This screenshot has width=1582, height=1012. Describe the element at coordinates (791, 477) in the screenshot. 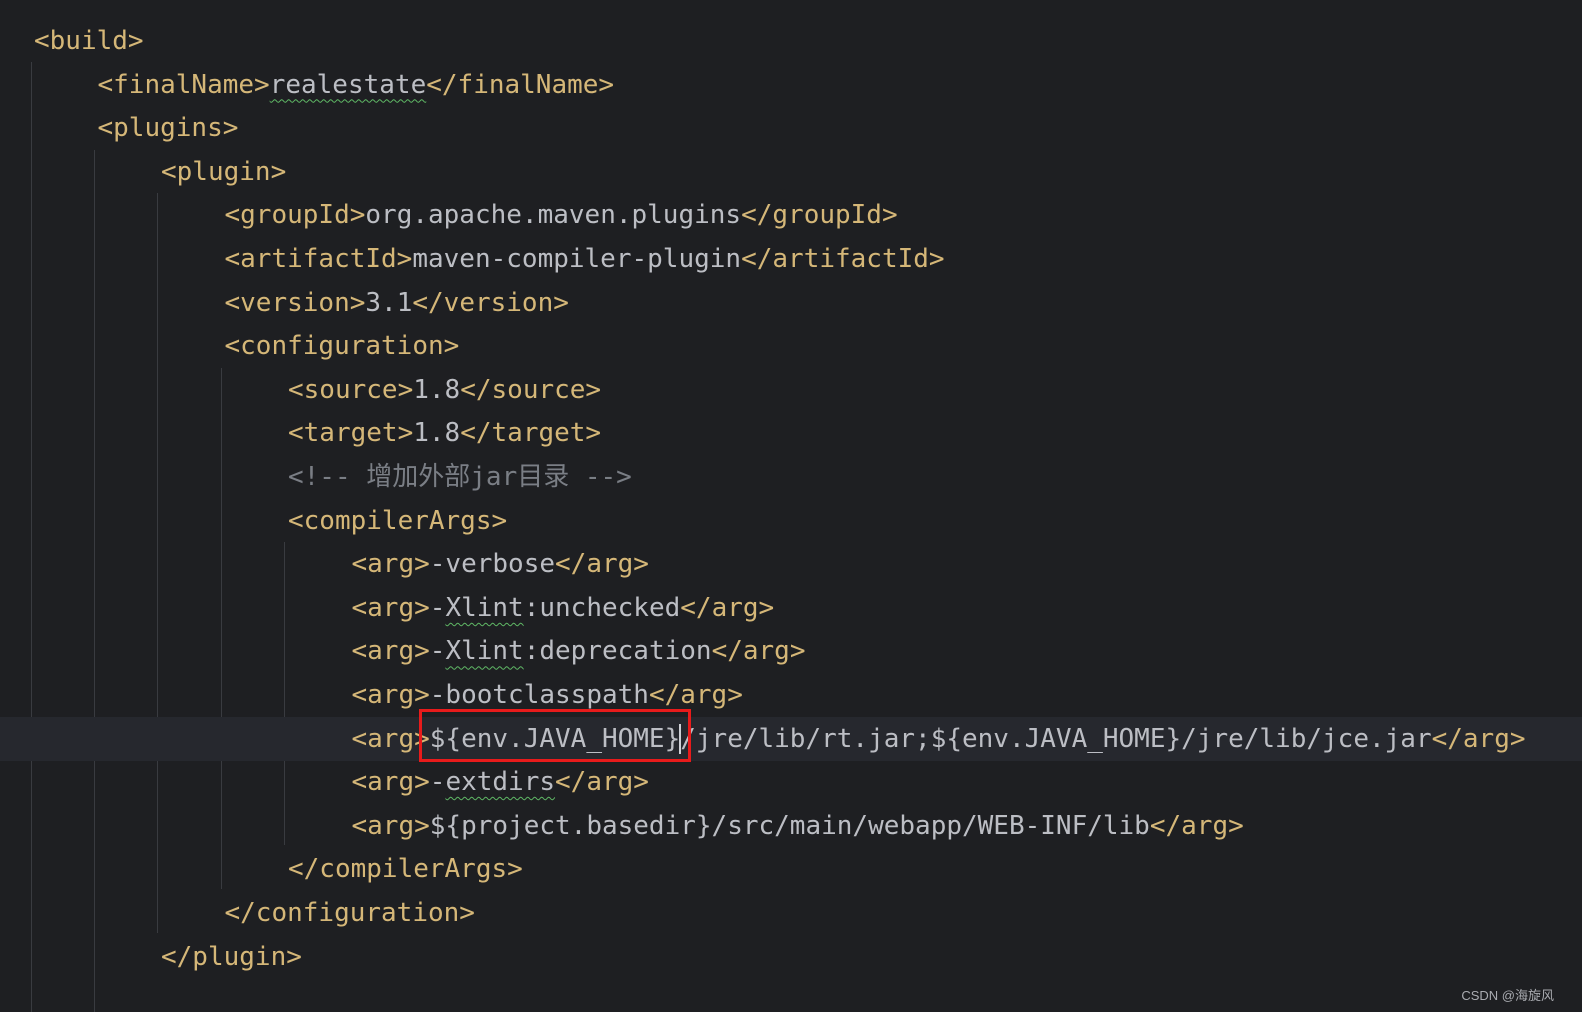

I see `code-line: <!-- 增加外部jar目录 -->` at that location.